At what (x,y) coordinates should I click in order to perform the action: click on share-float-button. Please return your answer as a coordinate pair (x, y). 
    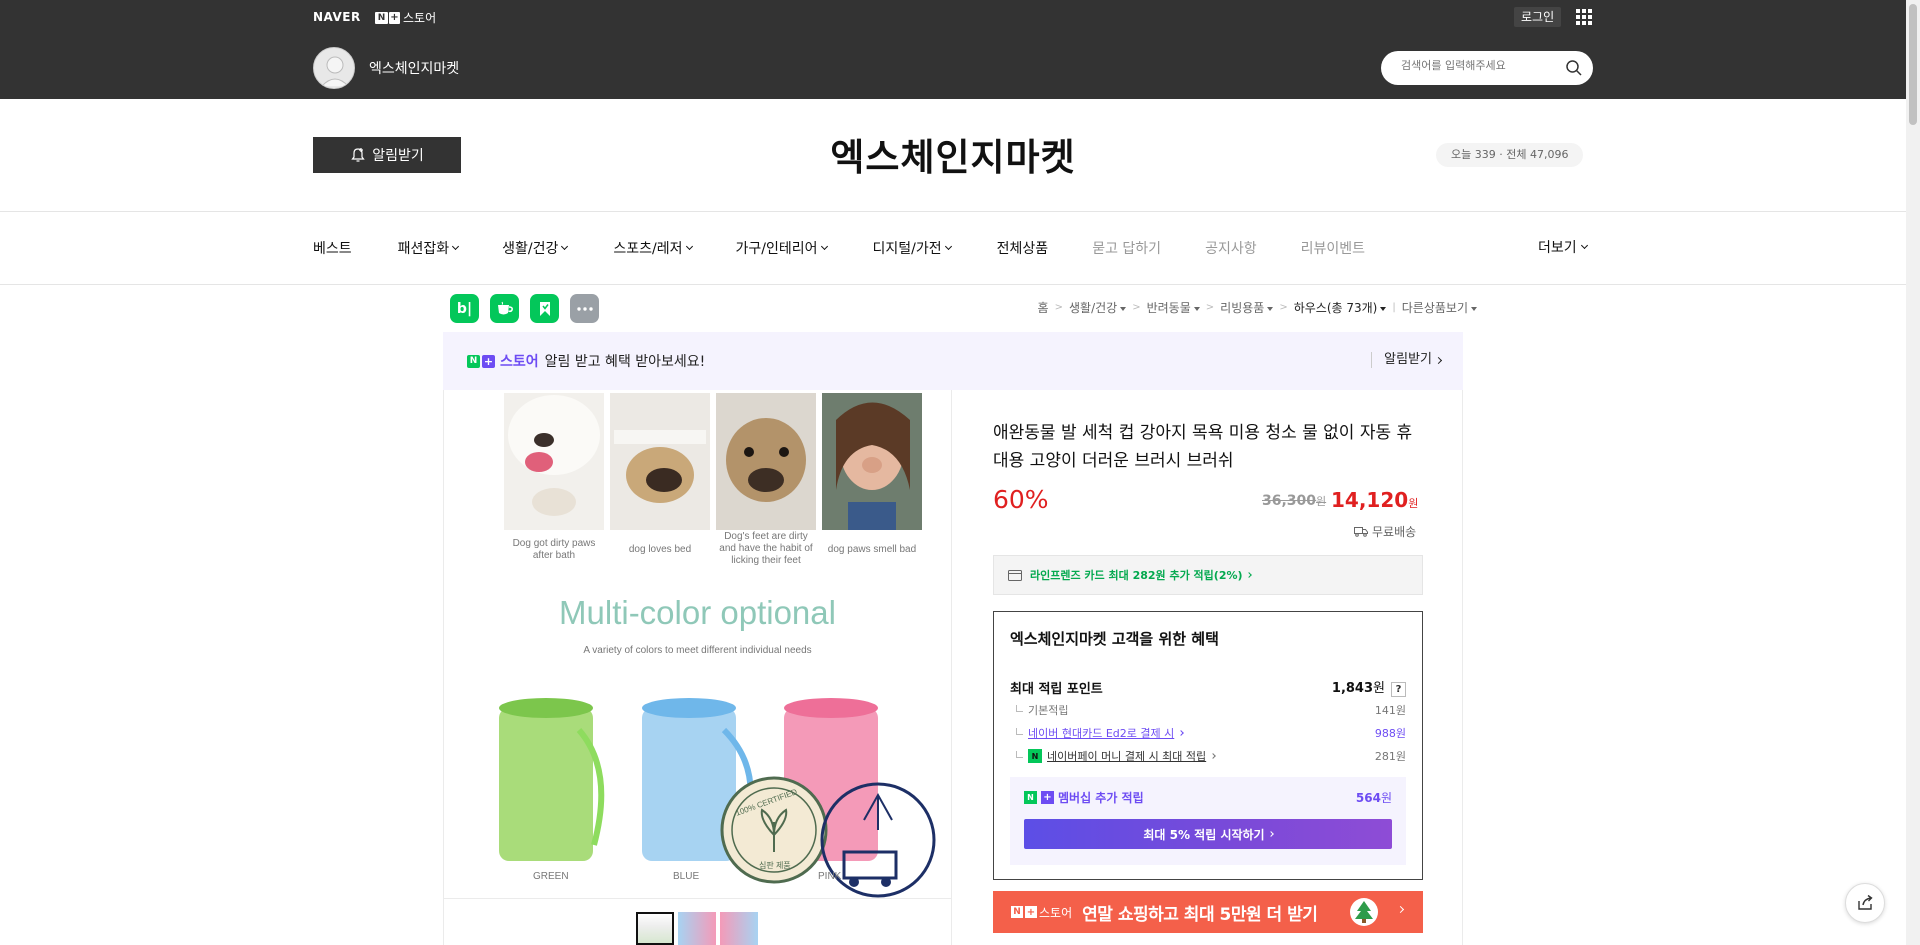
    Looking at the image, I should click on (1865, 903).